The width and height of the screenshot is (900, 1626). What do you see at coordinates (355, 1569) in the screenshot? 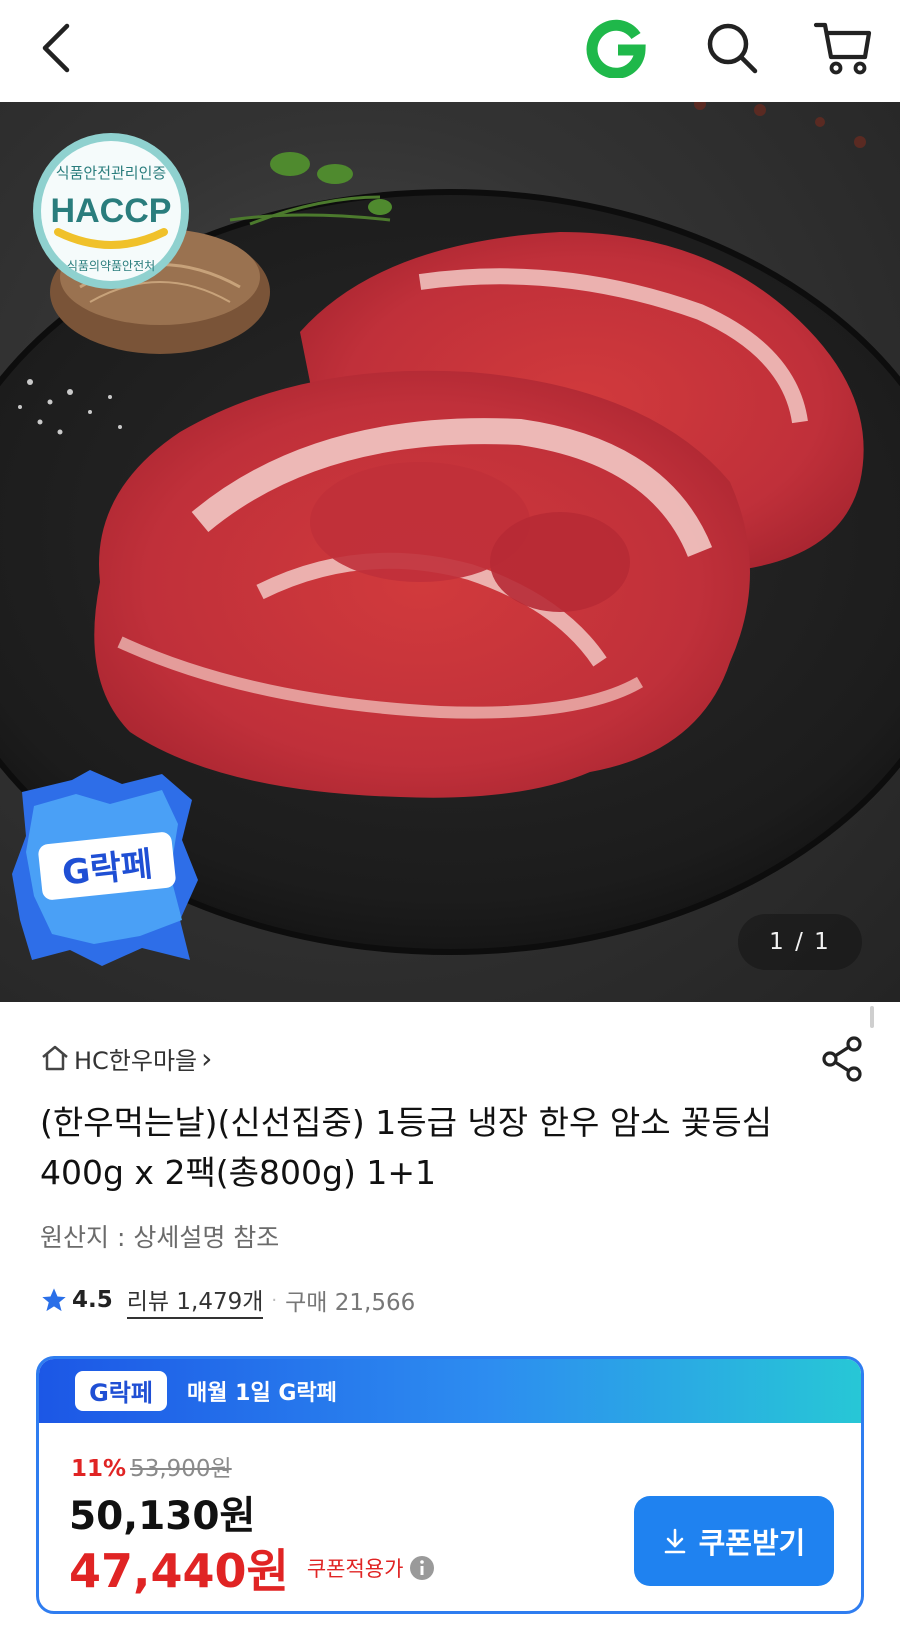
I see `coupon-price-label: 쿠폰적용가` at bounding box center [355, 1569].